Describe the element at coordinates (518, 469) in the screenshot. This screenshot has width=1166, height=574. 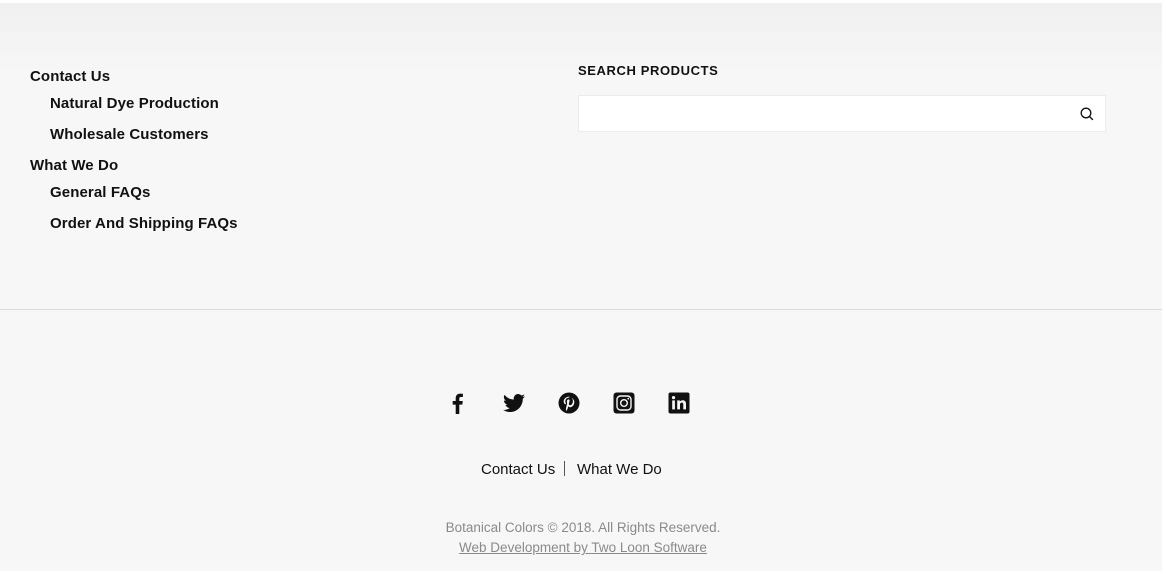
I see `footer-link-contact-us: Contact Us` at that location.